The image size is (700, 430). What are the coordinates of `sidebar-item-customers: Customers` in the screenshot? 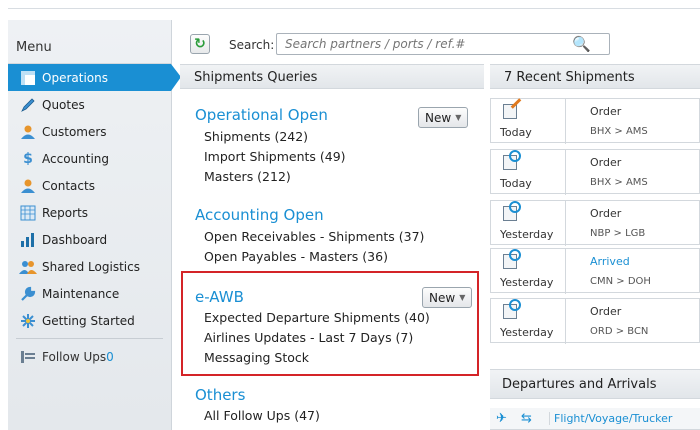 It's located at (89, 131).